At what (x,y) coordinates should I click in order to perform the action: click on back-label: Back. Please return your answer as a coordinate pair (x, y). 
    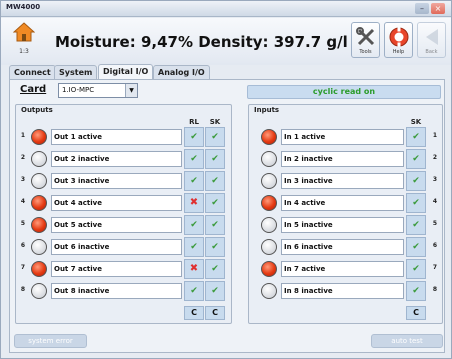
    Looking at the image, I should click on (431, 52).